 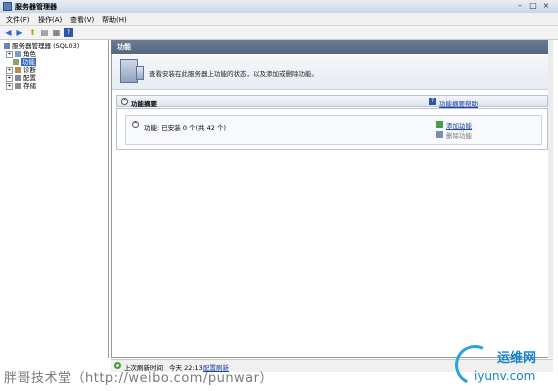 What do you see at coordinates (332, 101) in the screenshot?
I see `features-summary-header: ^ 功能摘要 ? 功能摘要帮助` at bounding box center [332, 101].